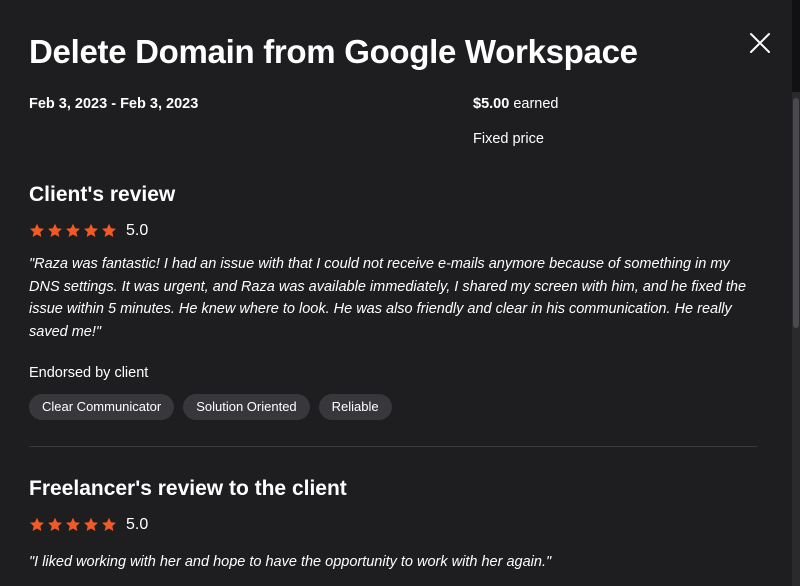 The height and width of the screenshot is (586, 800). I want to click on freelancer-rating: 5.0, so click(88, 525).